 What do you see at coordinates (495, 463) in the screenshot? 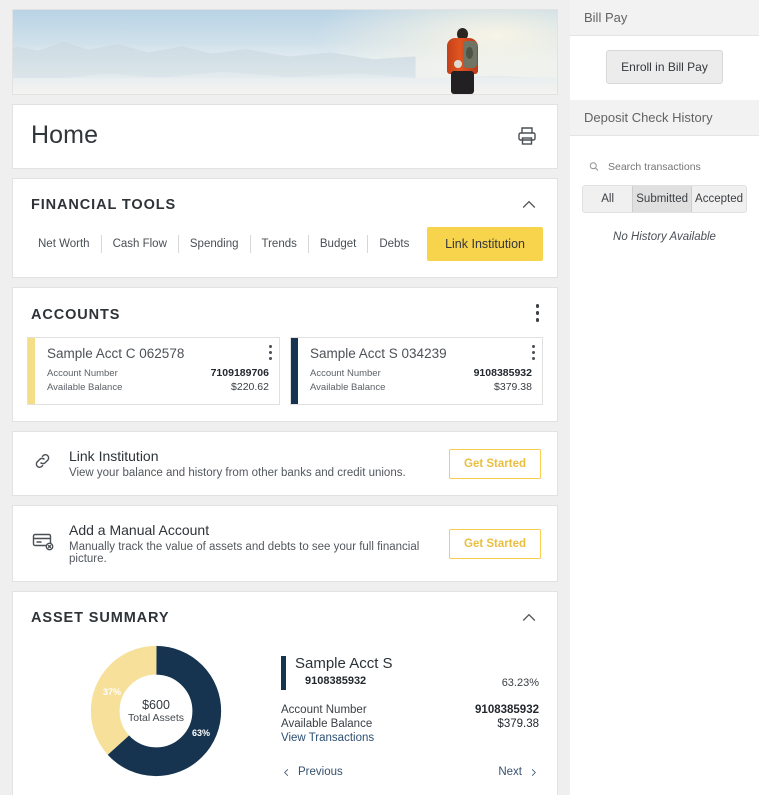
I see `link-institution-get-started-button: Get Started` at bounding box center [495, 463].